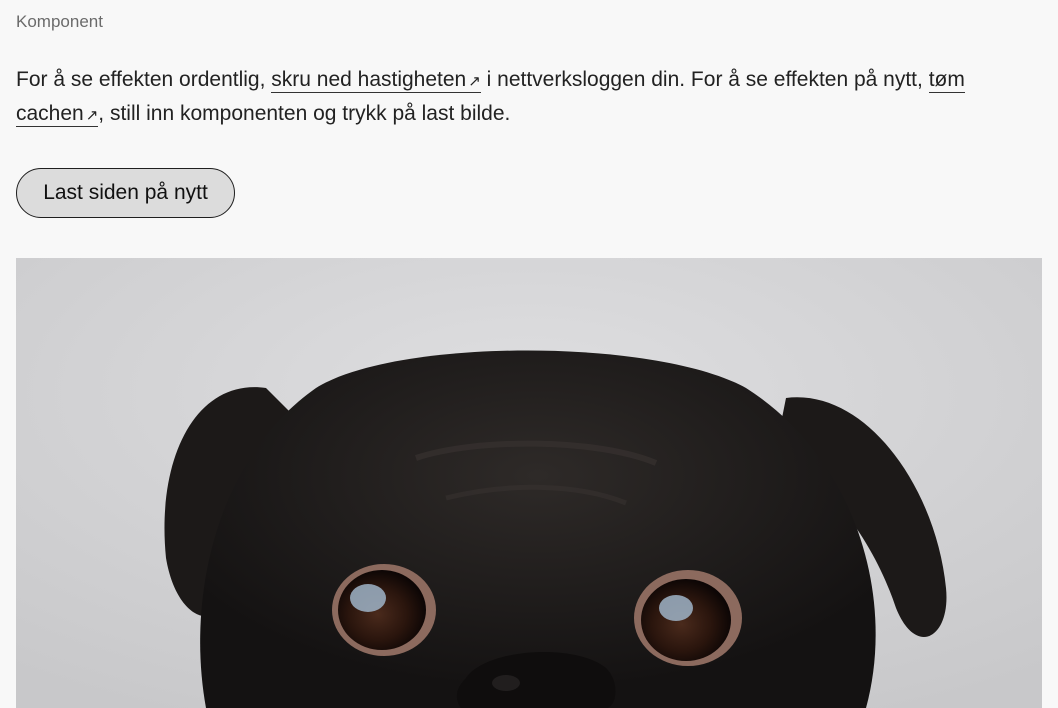  What do you see at coordinates (144, 79) in the screenshot?
I see `intro-text-1: For å se effekten ordentlig,` at bounding box center [144, 79].